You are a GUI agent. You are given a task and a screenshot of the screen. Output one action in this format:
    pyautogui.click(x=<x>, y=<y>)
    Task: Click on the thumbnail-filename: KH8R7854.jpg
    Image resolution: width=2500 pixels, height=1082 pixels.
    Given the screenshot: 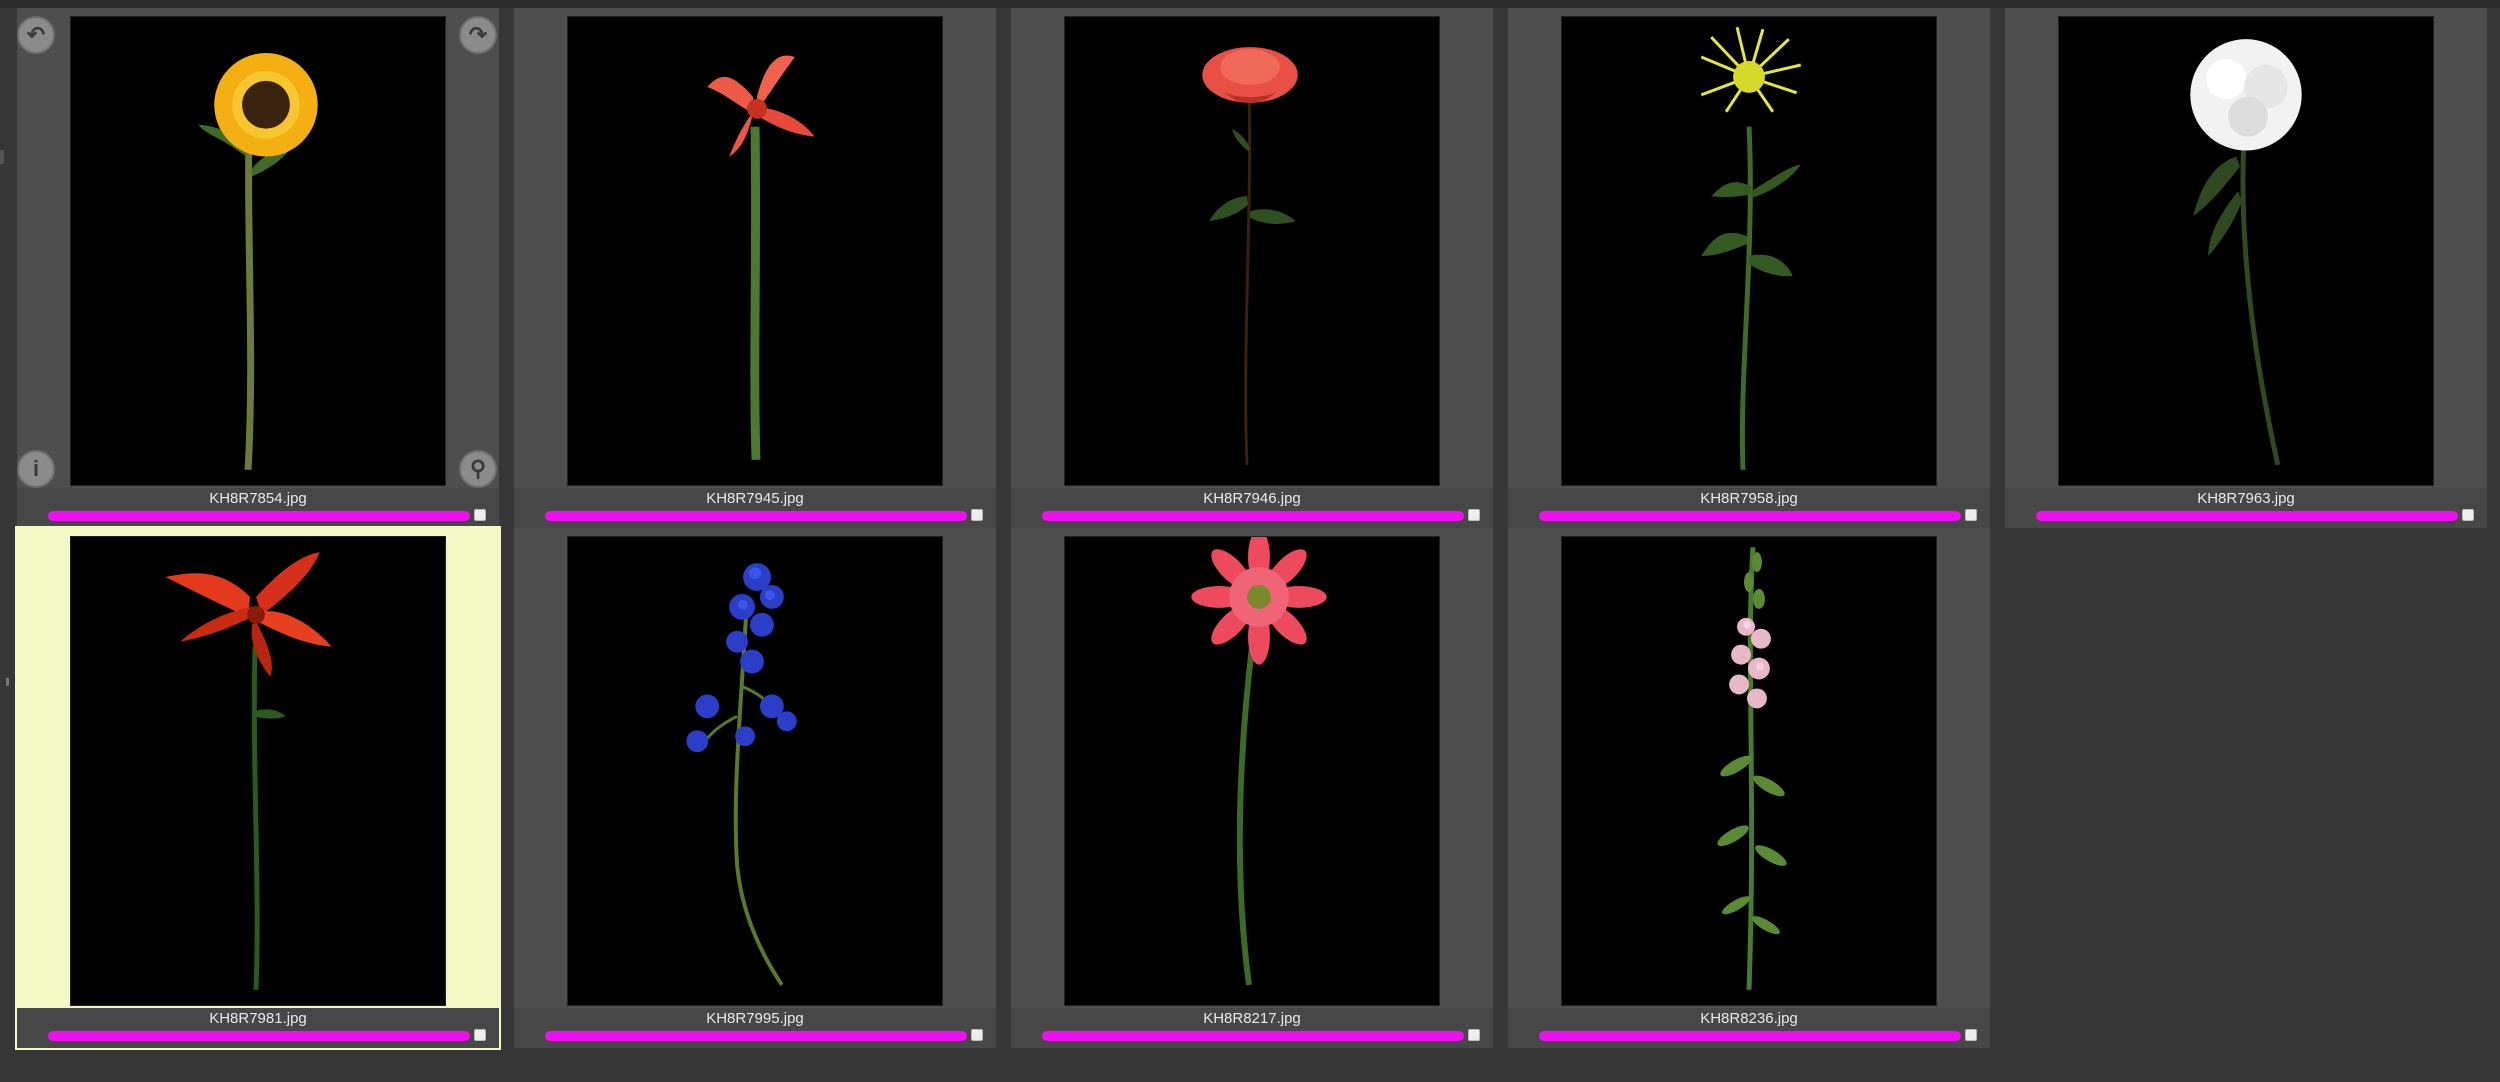 What is the action you would take?
    pyautogui.click(x=258, y=498)
    